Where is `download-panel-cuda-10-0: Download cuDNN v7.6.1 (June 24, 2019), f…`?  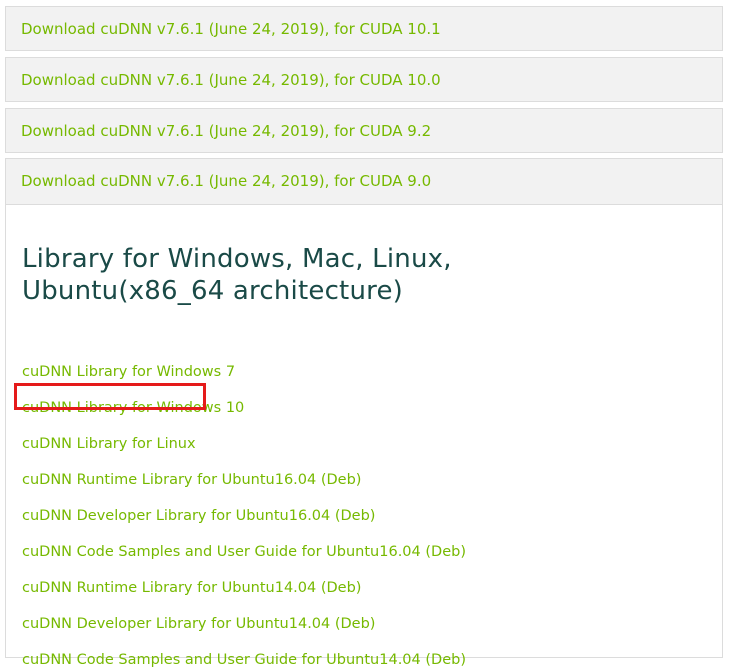
download-panel-cuda-10-0: Download cuDNN v7.6.1 (June 24, 2019), f… is located at coordinates (364, 79).